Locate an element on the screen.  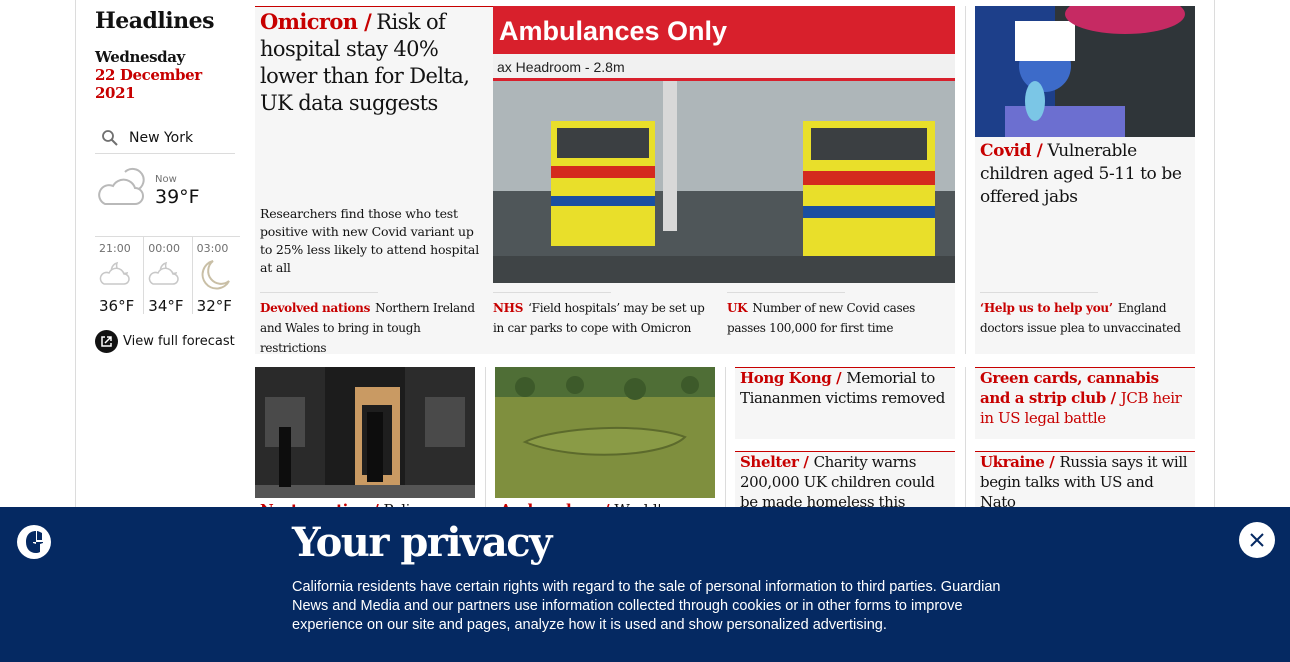
forecast-slot: 21:00 36°F is located at coordinates (119, 276).